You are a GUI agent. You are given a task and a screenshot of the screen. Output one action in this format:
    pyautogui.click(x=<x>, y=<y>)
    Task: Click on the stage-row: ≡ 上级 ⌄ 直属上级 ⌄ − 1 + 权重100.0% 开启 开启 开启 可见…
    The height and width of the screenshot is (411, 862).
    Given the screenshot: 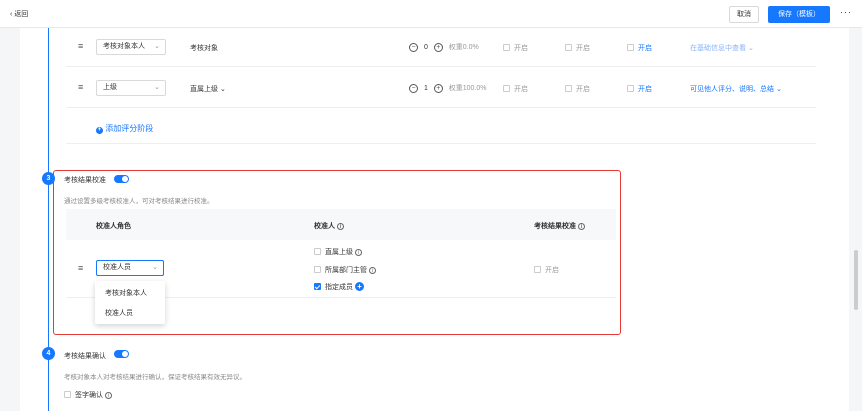 What is the action you would take?
    pyautogui.click(x=441, y=89)
    